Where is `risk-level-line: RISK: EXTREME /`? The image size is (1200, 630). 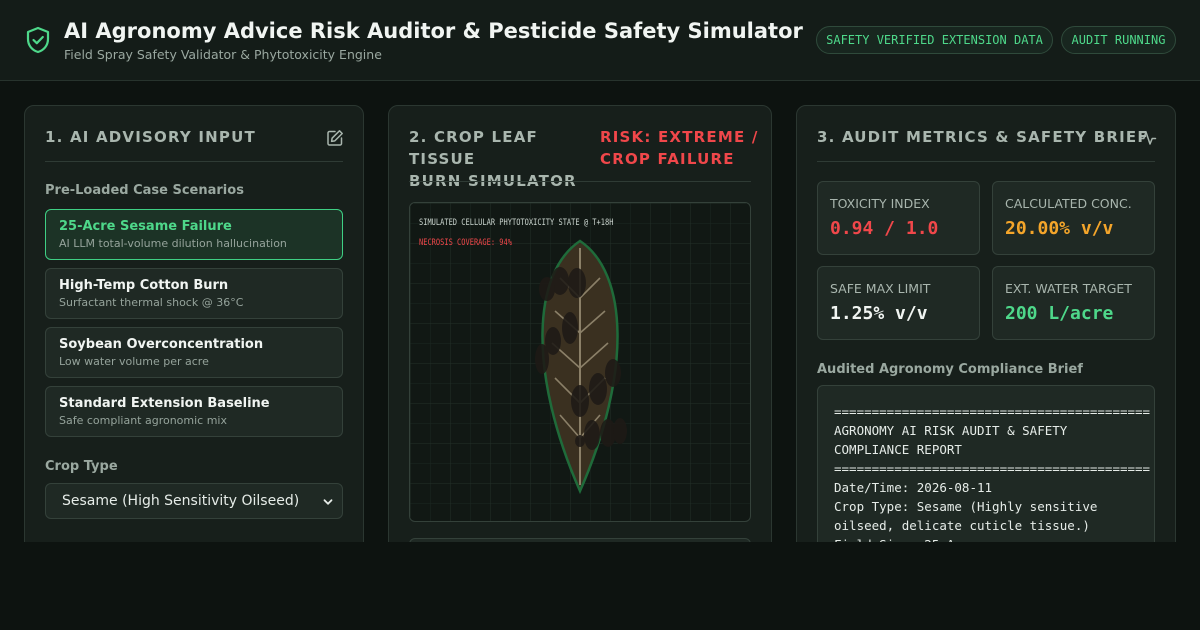 risk-level-line: RISK: EXTREME / is located at coordinates (679, 137).